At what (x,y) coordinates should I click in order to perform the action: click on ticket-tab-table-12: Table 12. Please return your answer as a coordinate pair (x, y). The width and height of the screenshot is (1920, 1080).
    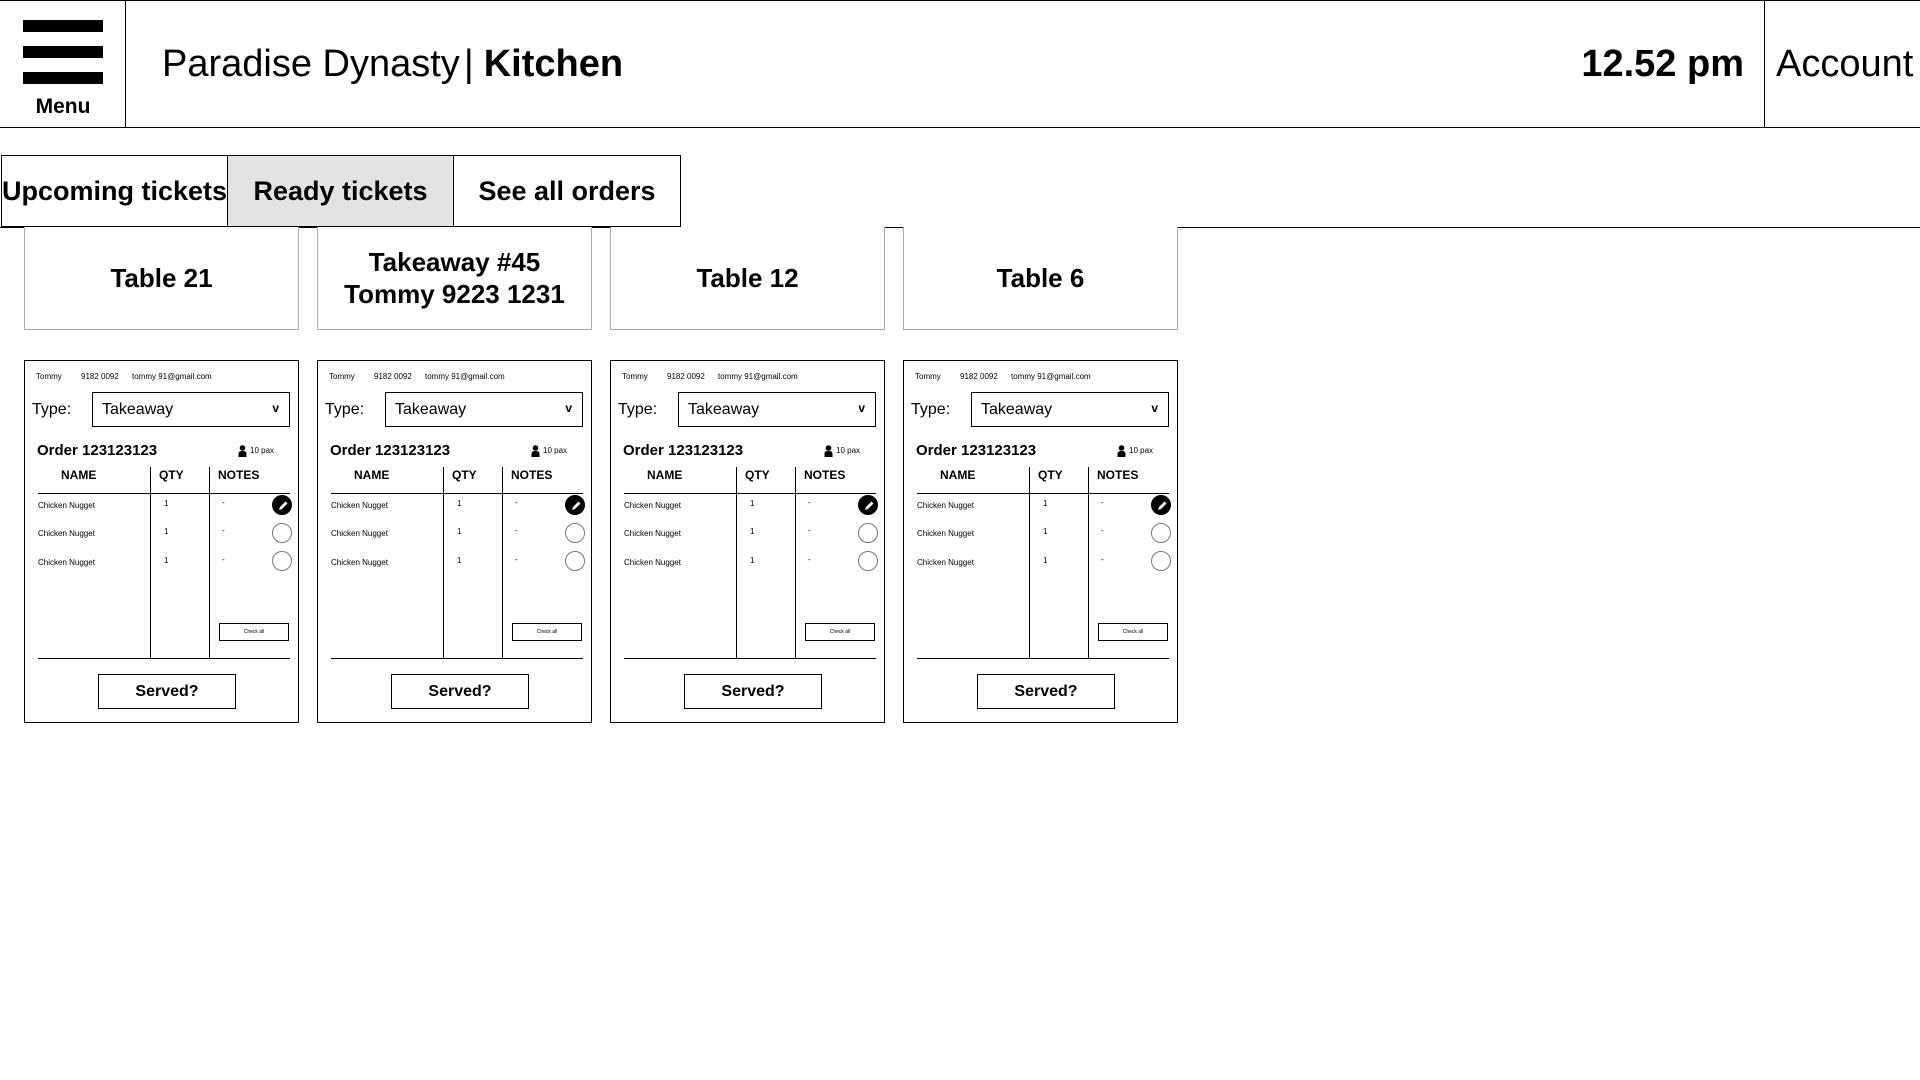
    Looking at the image, I should click on (747, 278).